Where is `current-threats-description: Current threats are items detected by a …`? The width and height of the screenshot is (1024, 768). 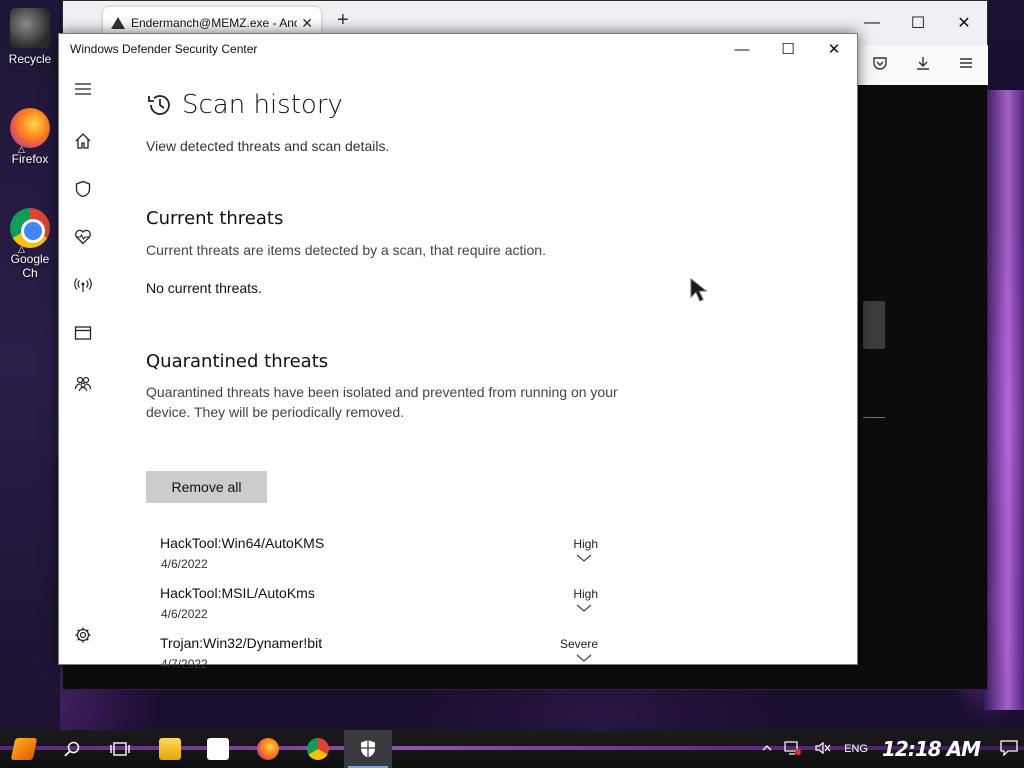
current-threats-description: Current threats are items detected by a … is located at coordinates (346, 250).